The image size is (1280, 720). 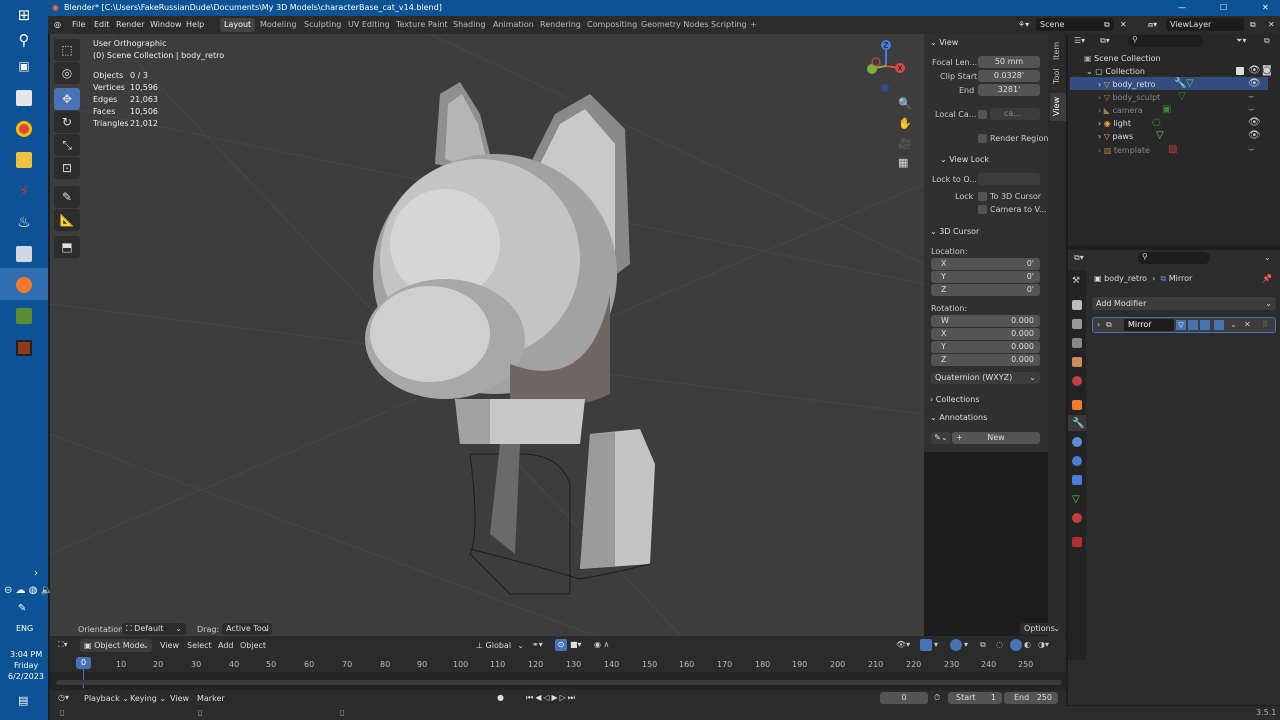 I want to click on properties-options-icon: ⌄, so click(x=1267, y=257).